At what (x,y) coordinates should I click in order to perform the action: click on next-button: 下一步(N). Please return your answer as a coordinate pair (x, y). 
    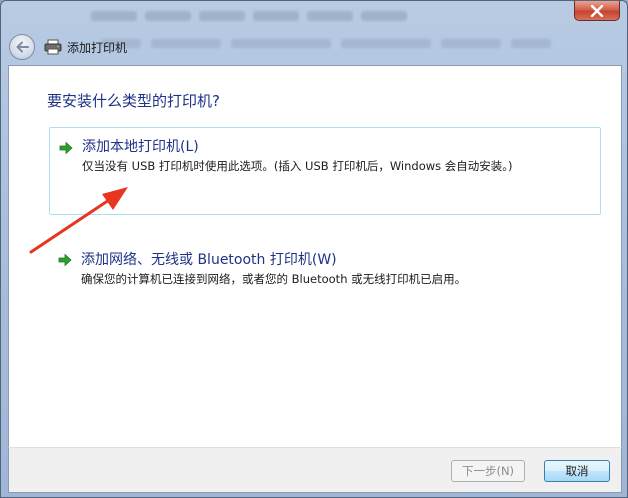
    Looking at the image, I should click on (488, 471).